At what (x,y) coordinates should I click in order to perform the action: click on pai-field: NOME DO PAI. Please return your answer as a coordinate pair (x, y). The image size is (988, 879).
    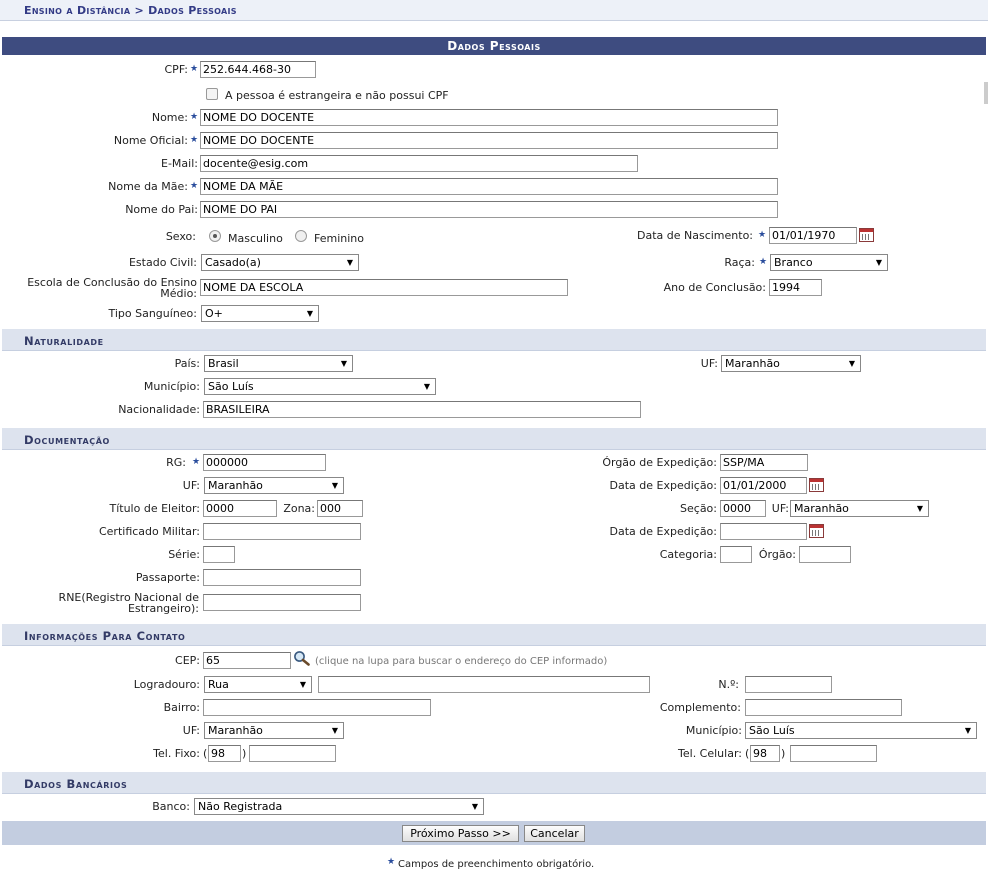
    Looking at the image, I should click on (489, 209).